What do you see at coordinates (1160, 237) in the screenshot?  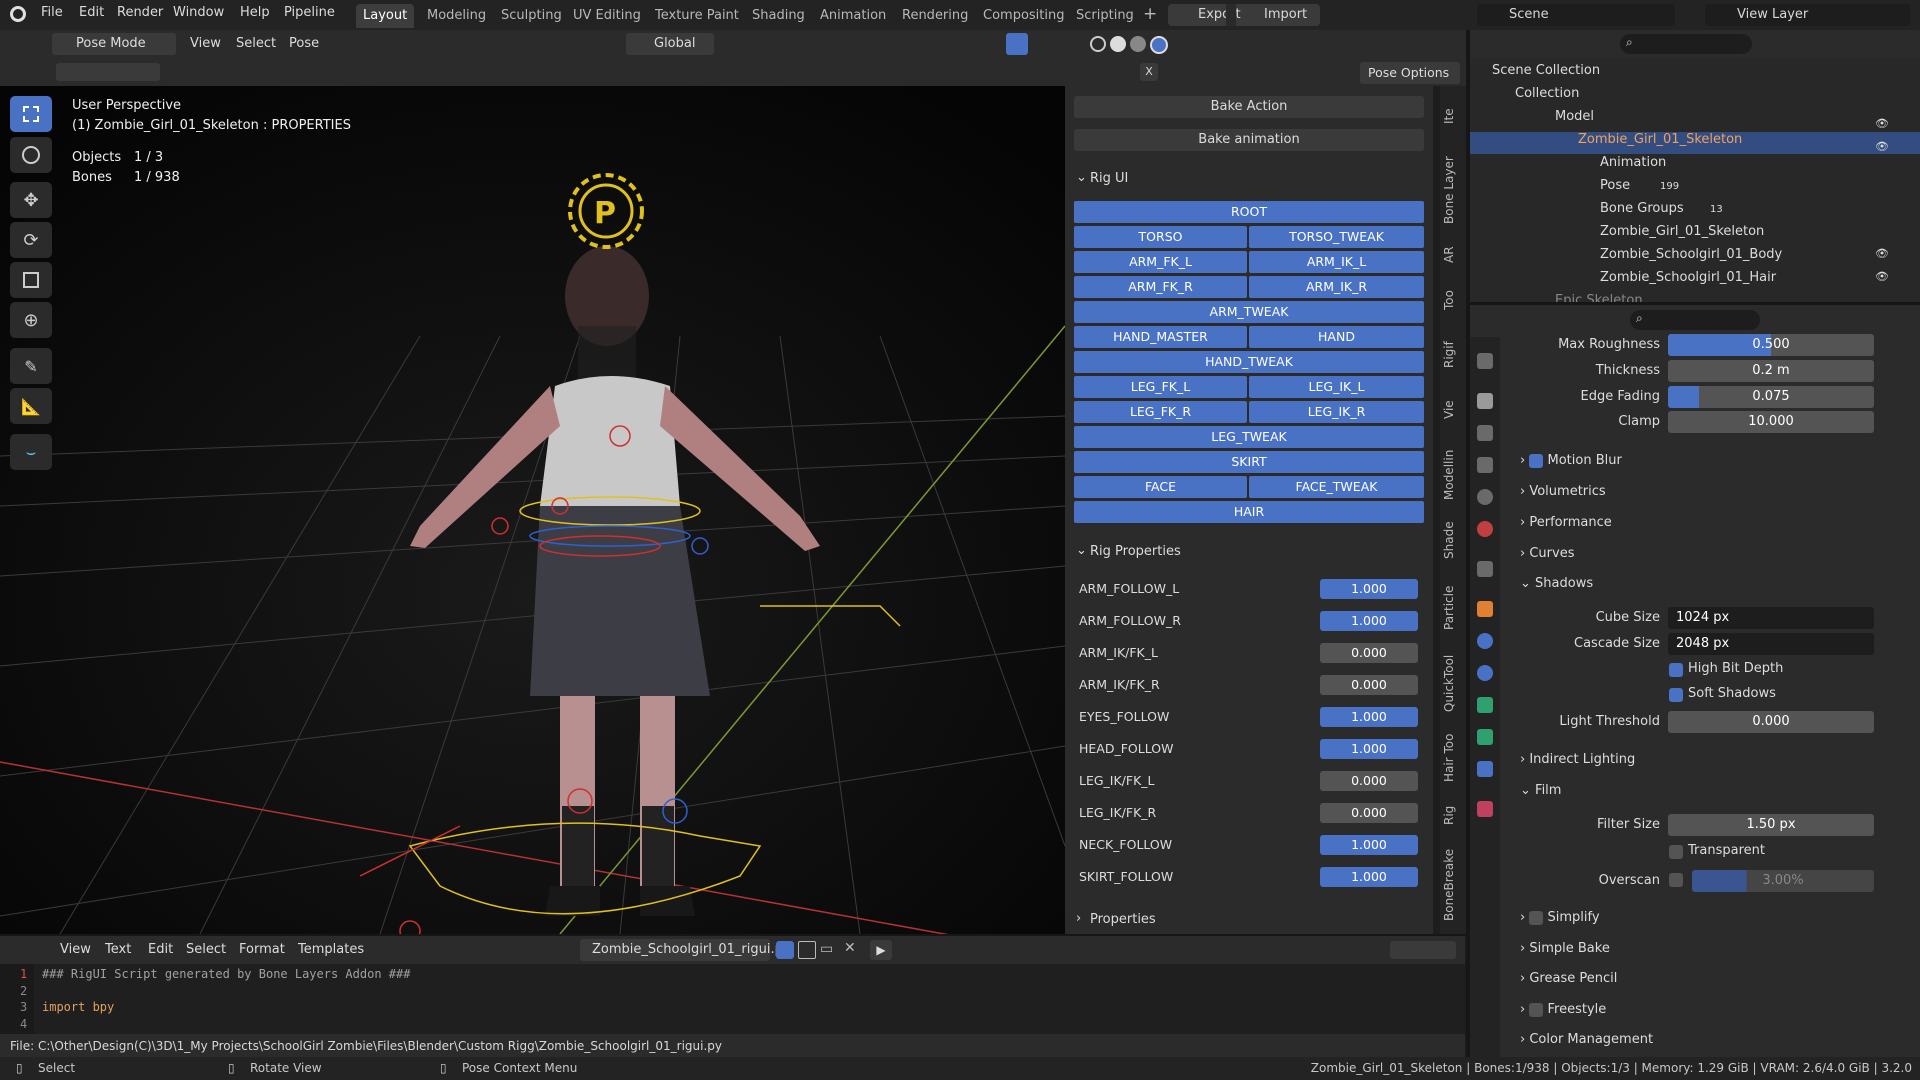 I see `rig-button-torso: TORSO` at bounding box center [1160, 237].